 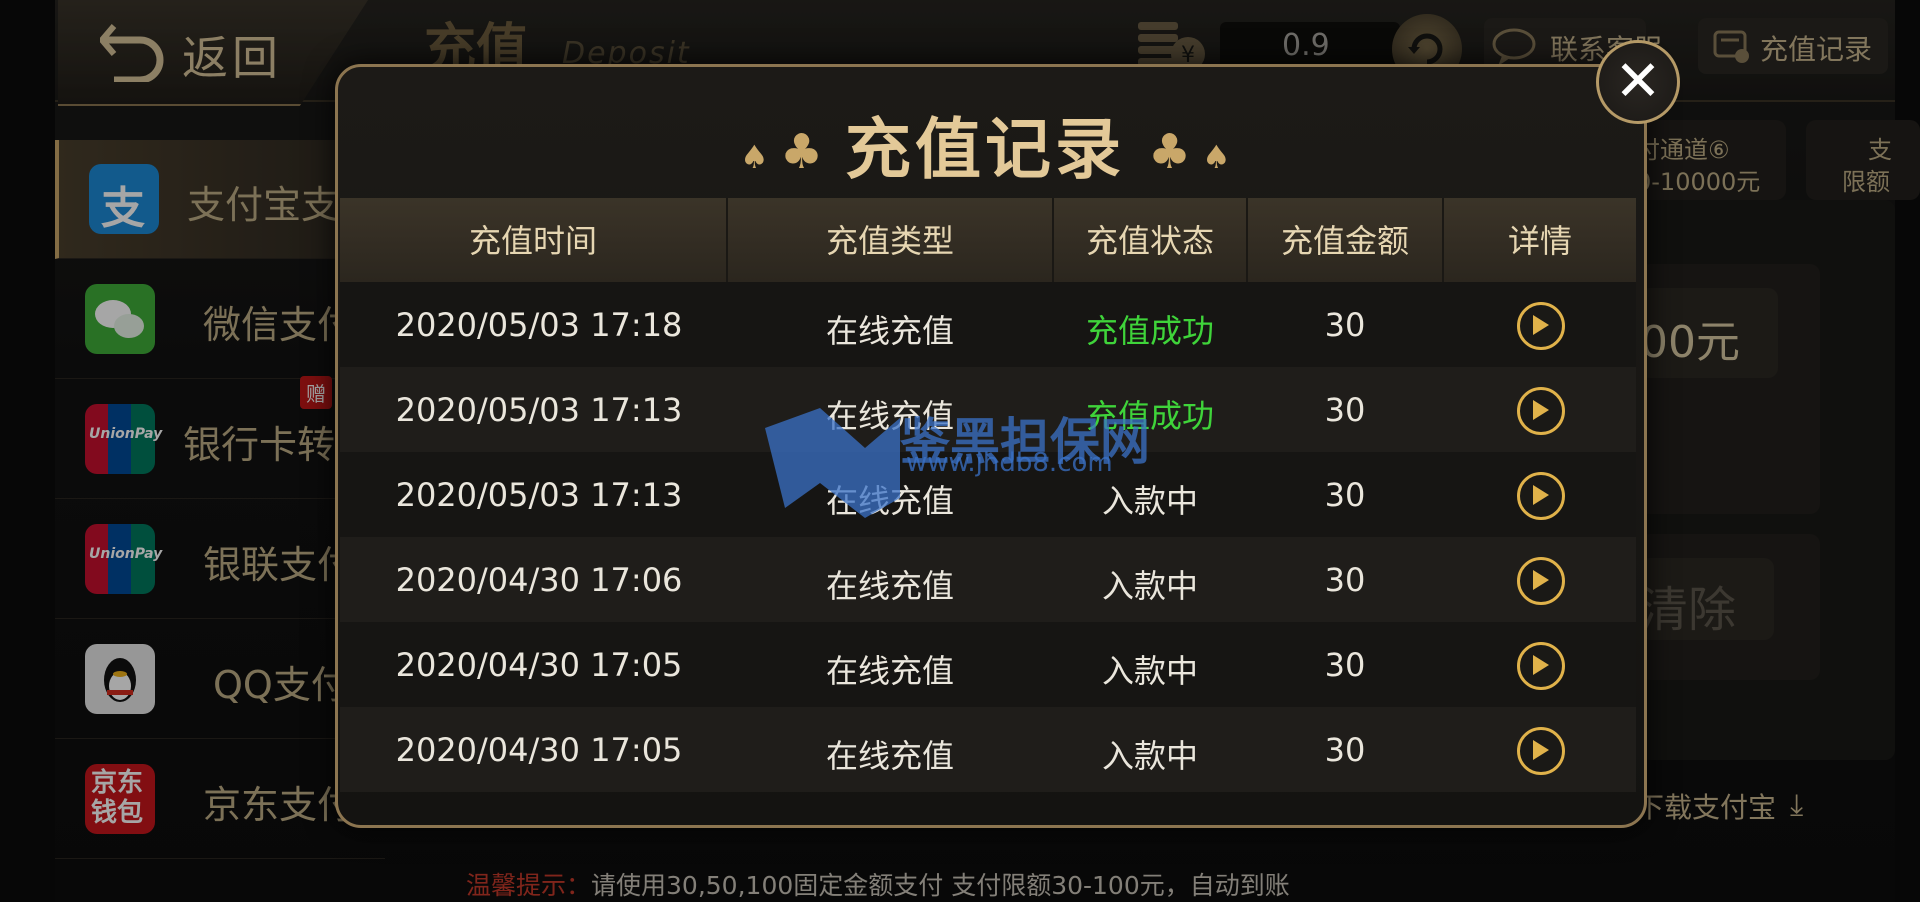 I want to click on modal-title: 充值记录, so click(x=985, y=149).